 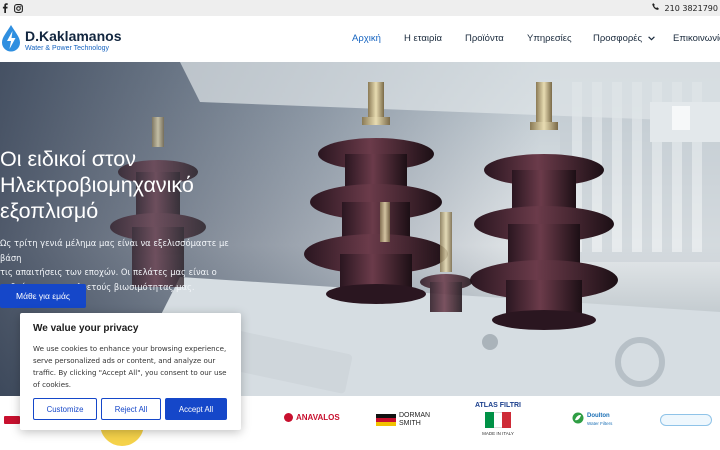 I want to click on atlas-label: ATLAS FILTRI, so click(x=497, y=405).